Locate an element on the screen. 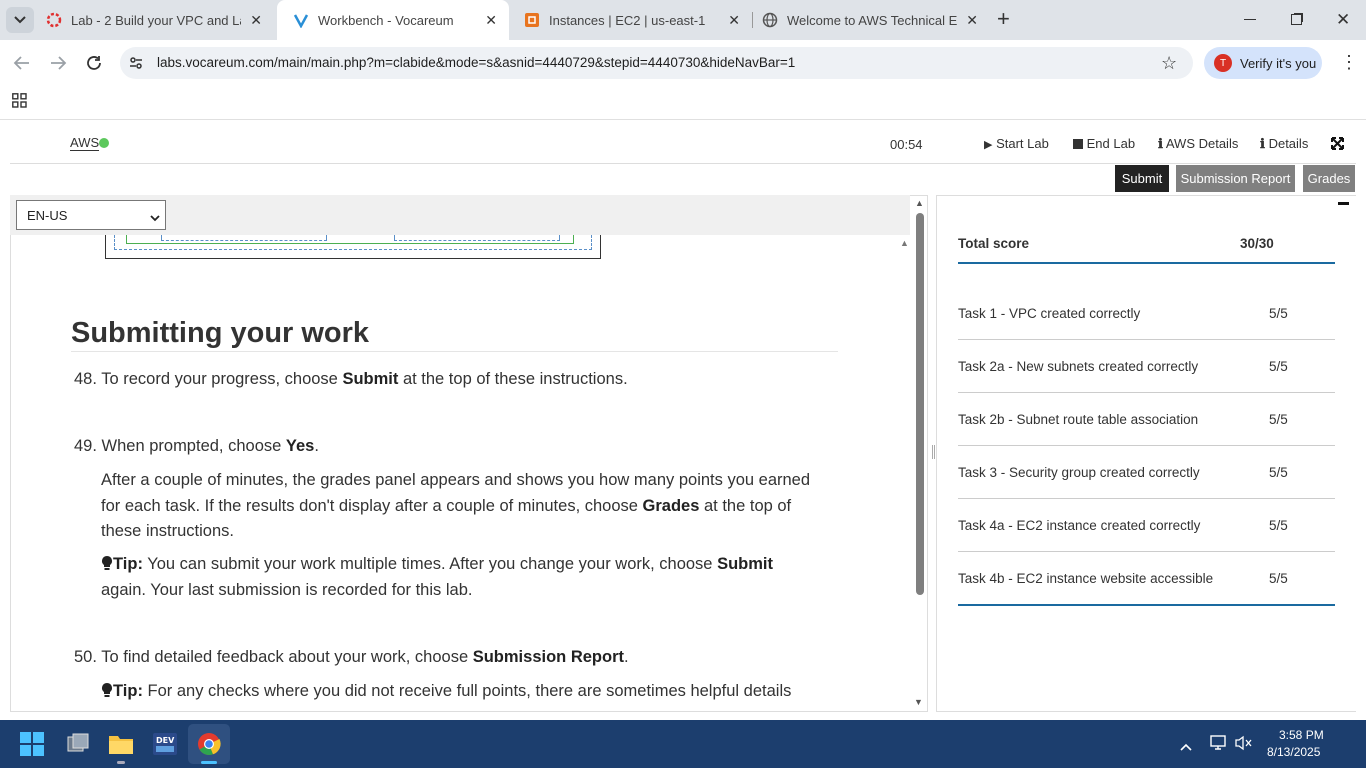 The height and width of the screenshot is (768, 1366). forward-icon is located at coordinates (58, 65).